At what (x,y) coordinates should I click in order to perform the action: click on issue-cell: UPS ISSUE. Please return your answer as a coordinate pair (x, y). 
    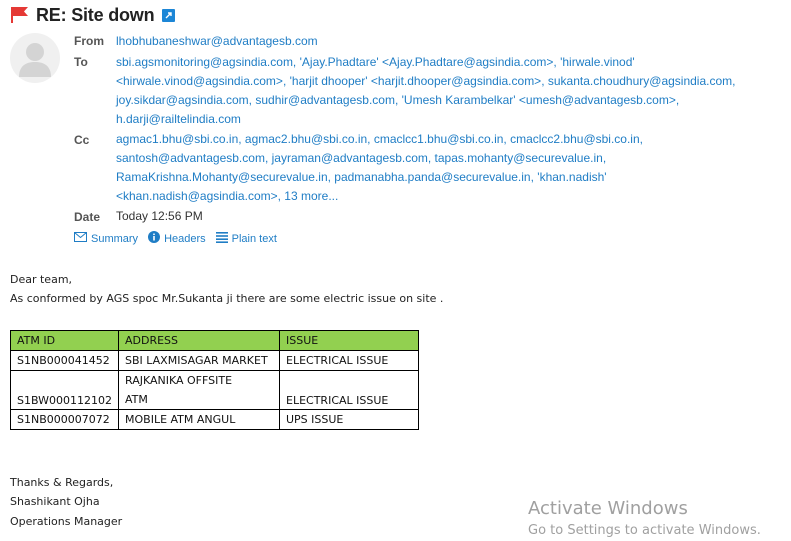
    Looking at the image, I should click on (349, 419).